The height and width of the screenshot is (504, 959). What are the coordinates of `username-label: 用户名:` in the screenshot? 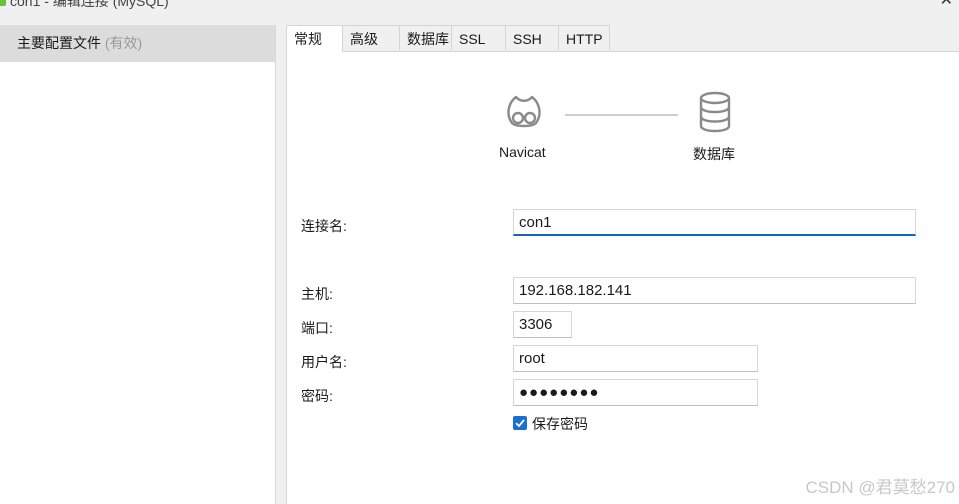 It's located at (324, 362).